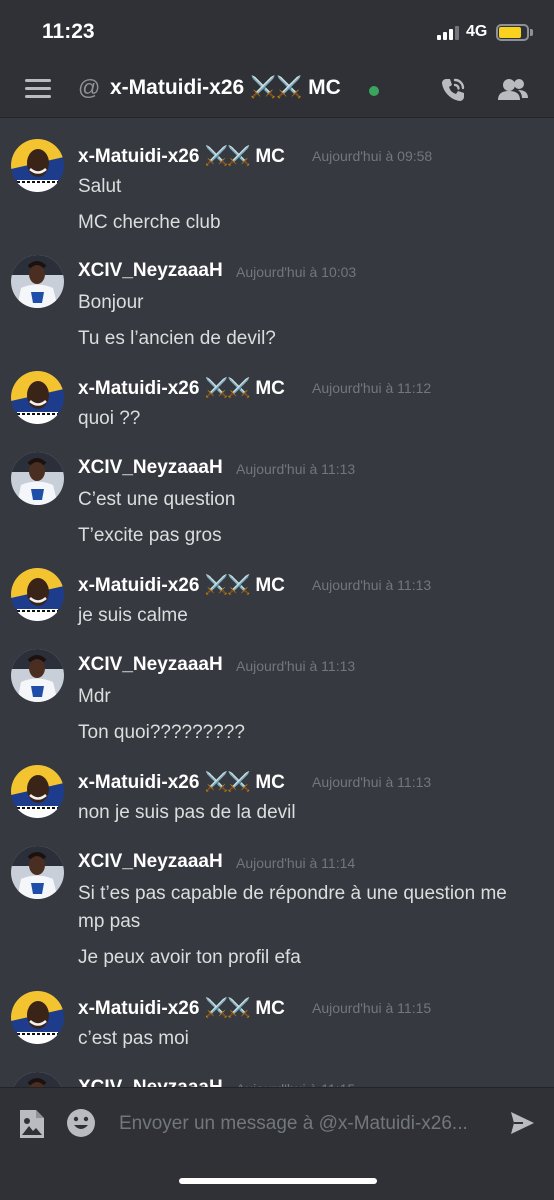  I want to click on message-text: Je peux avoir ton profil efa, so click(189, 957).